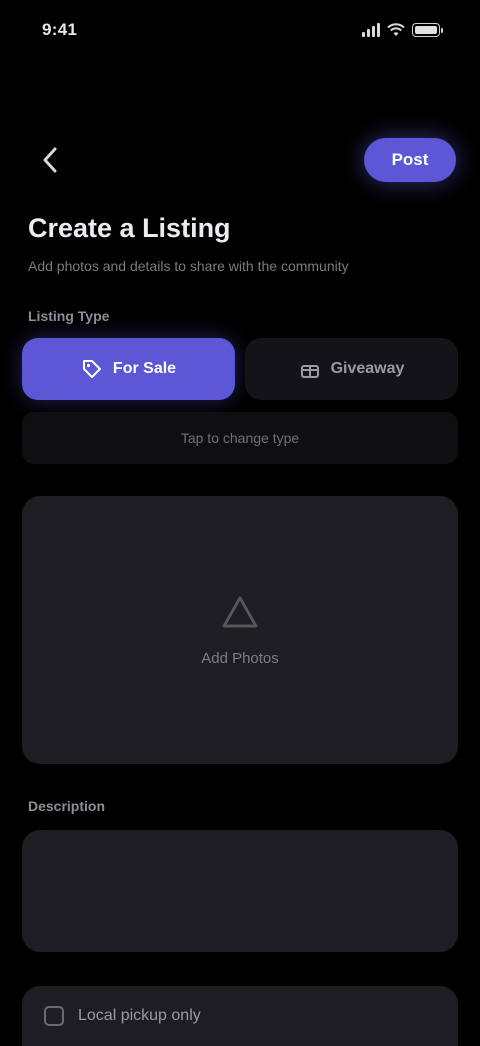  I want to click on toggle-giveaway-label: Giveaway, so click(367, 368).